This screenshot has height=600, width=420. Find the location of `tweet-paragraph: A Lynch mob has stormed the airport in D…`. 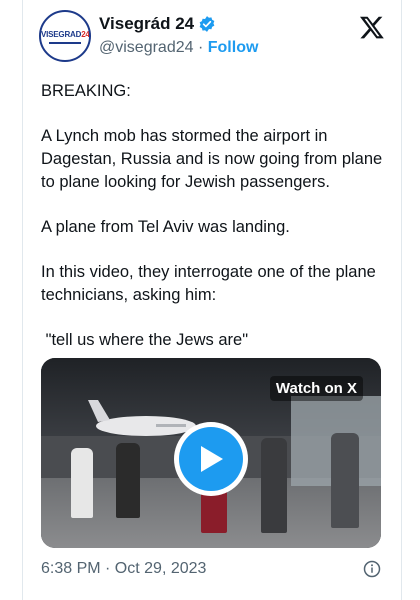

tweet-paragraph: A Lynch mob has stormed the airport in D… is located at coordinates (214, 159).